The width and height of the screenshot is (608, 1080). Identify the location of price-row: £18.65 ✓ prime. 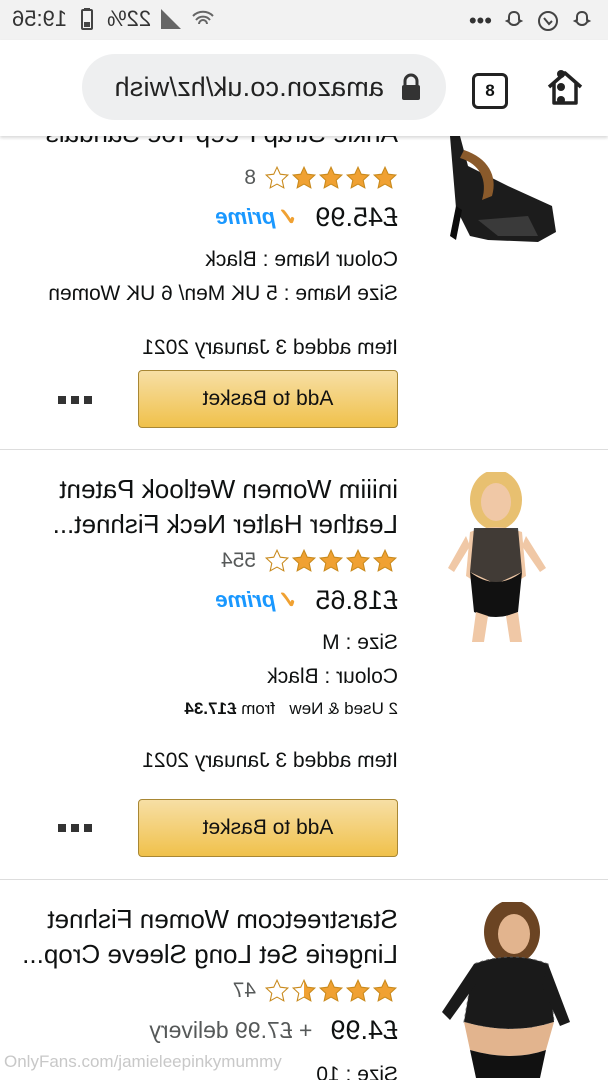
(208, 600).